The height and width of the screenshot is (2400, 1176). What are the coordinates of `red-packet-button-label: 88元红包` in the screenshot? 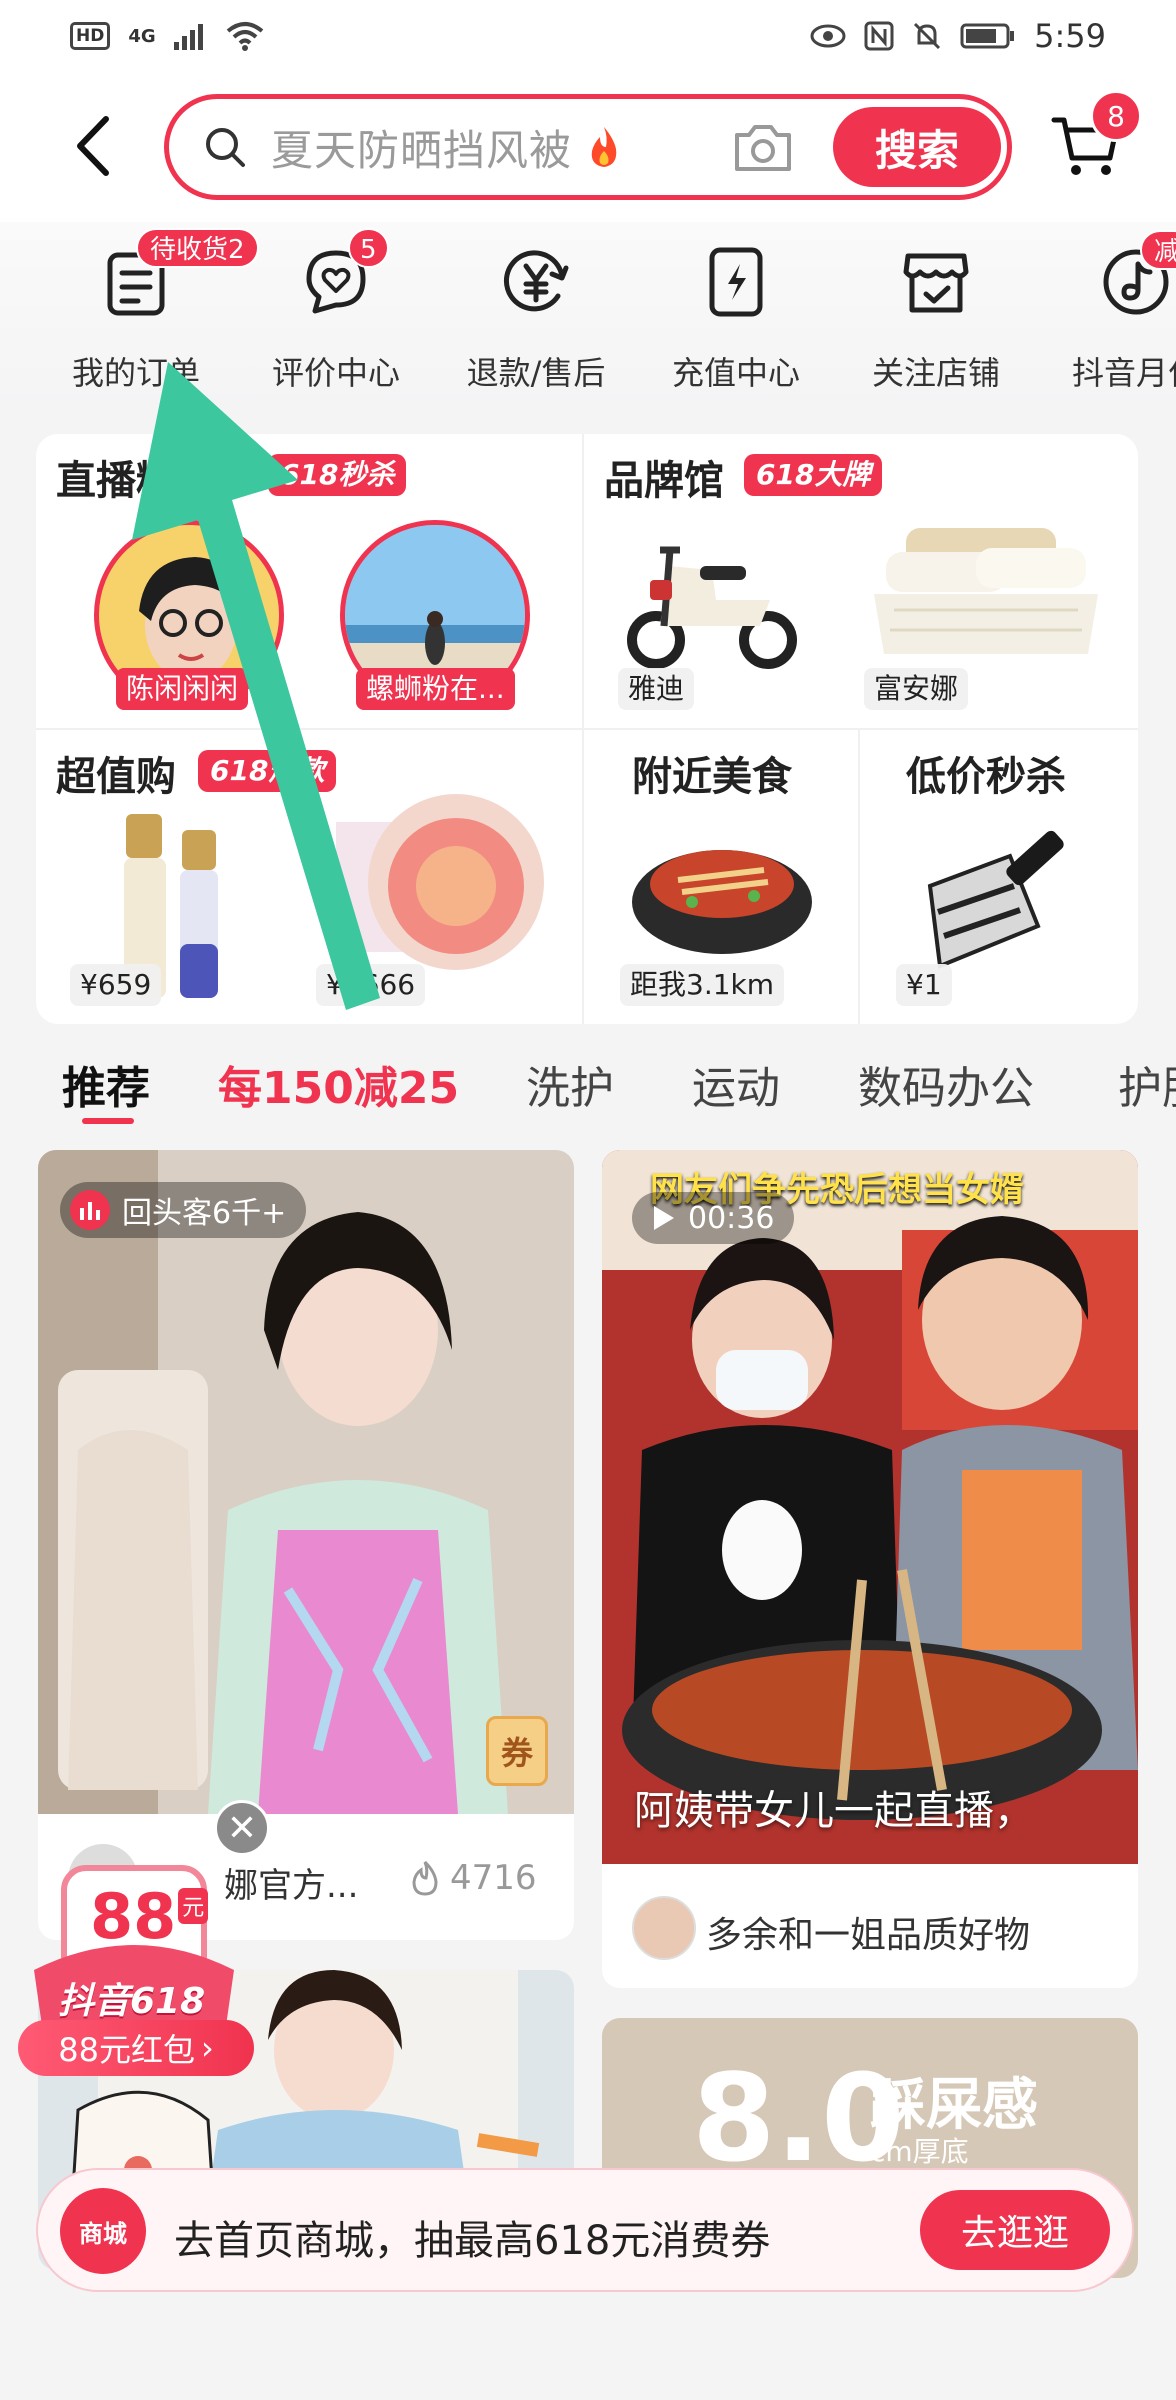 It's located at (126, 2050).